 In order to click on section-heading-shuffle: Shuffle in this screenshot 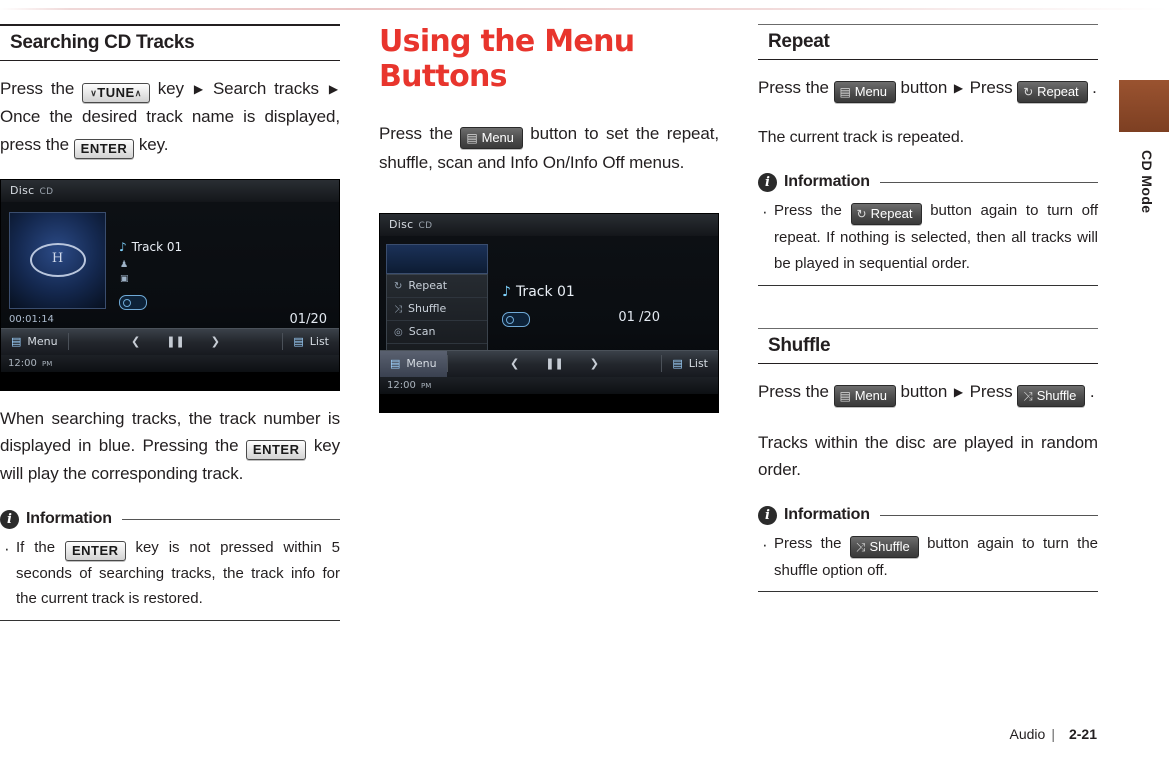, I will do `click(928, 345)`.